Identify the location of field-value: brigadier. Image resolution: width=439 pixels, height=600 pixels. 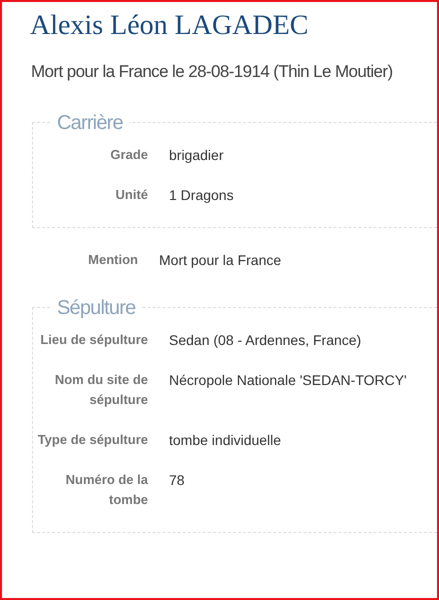
(196, 155).